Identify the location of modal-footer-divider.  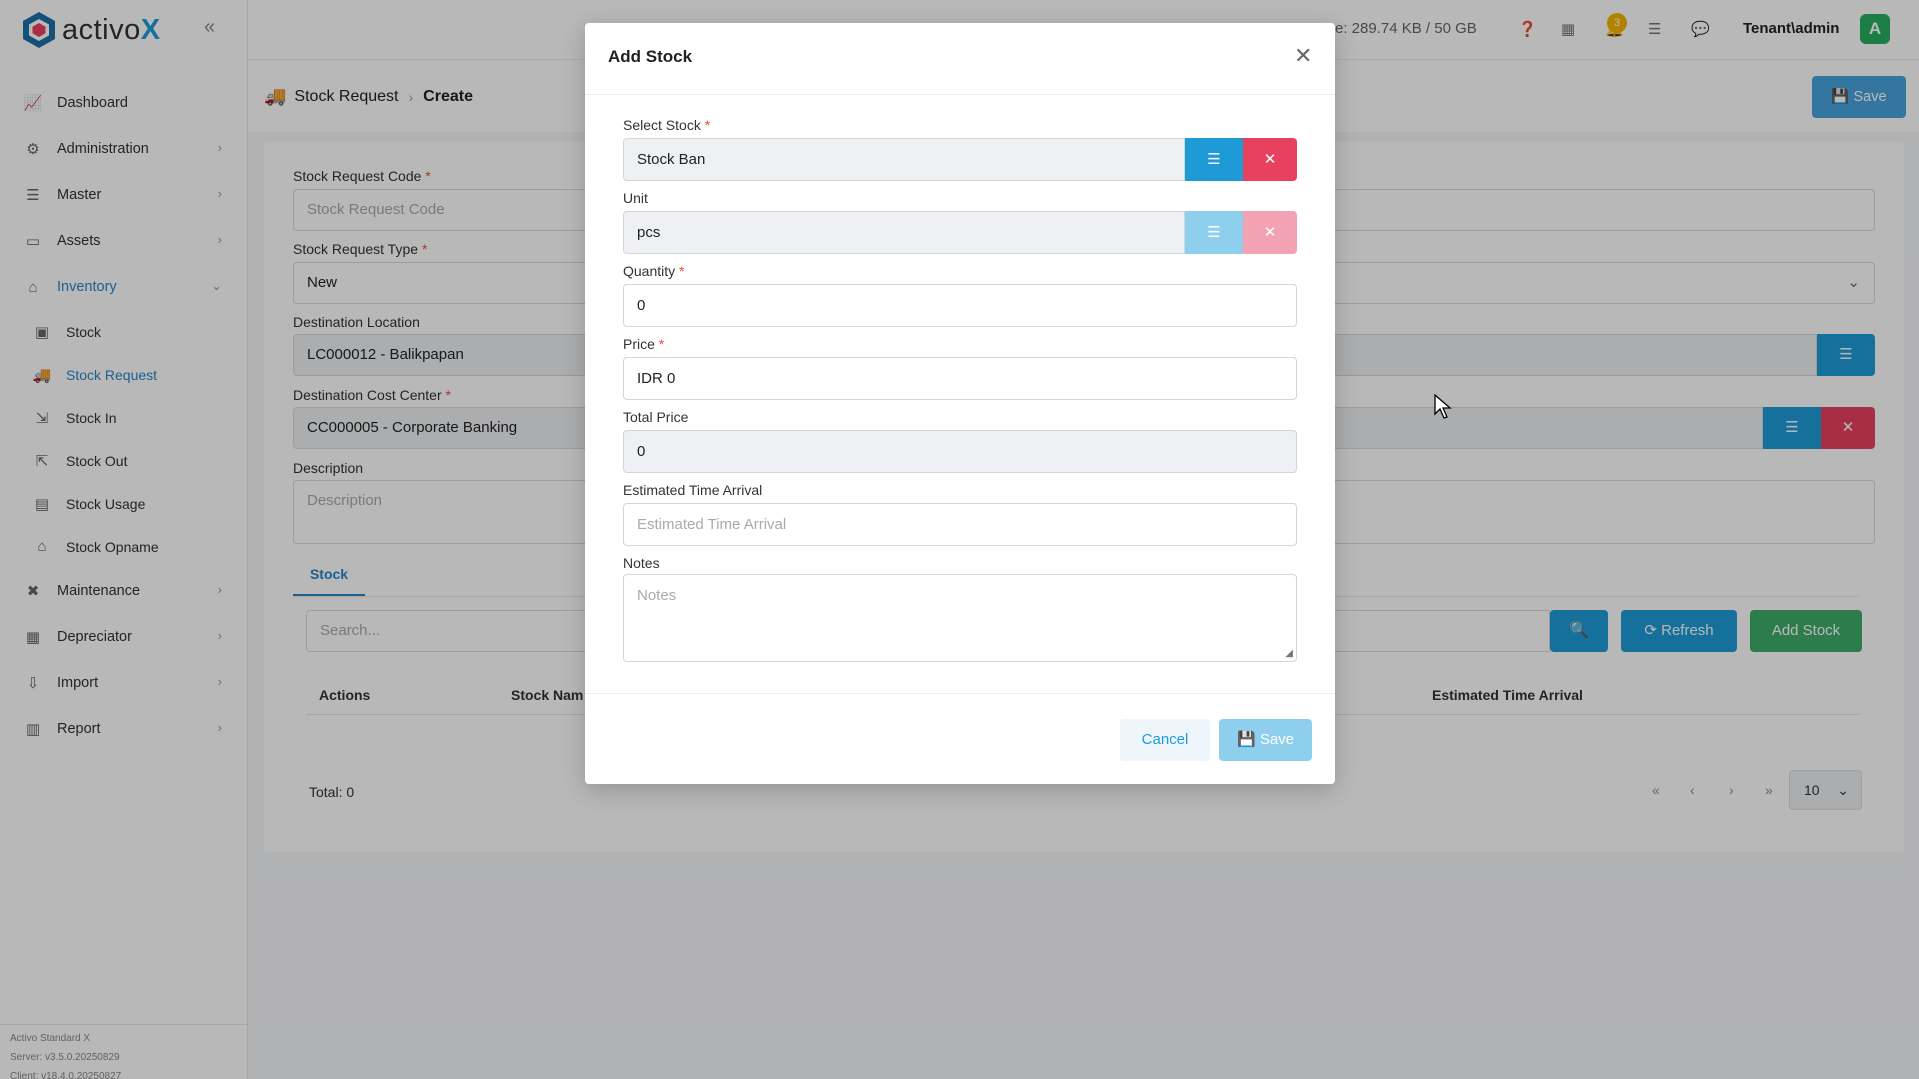
(960, 693).